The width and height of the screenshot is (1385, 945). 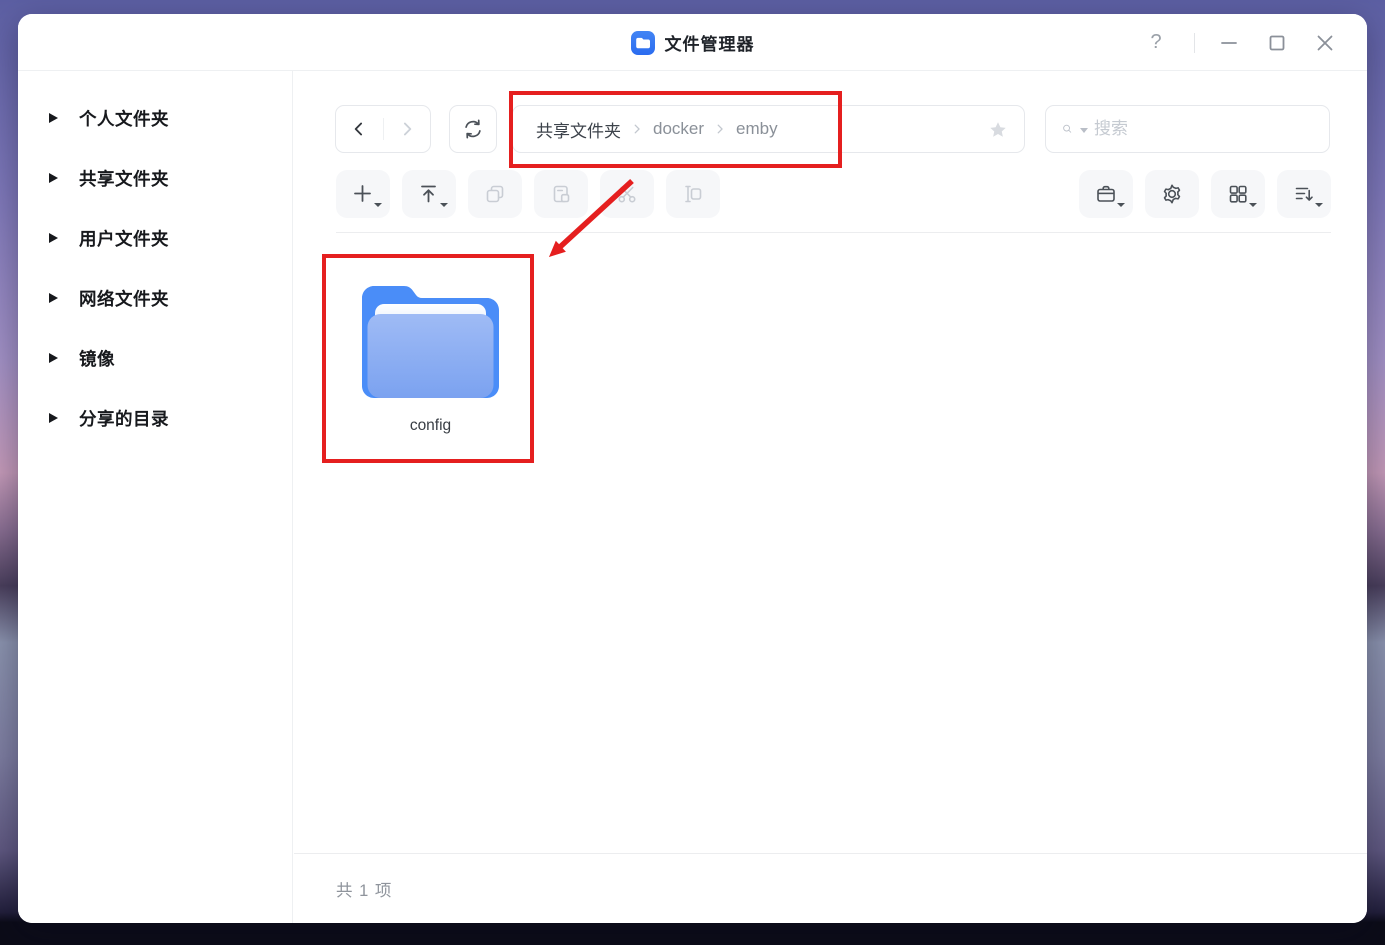 I want to click on window-controls: ?, so click(x=1240, y=42).